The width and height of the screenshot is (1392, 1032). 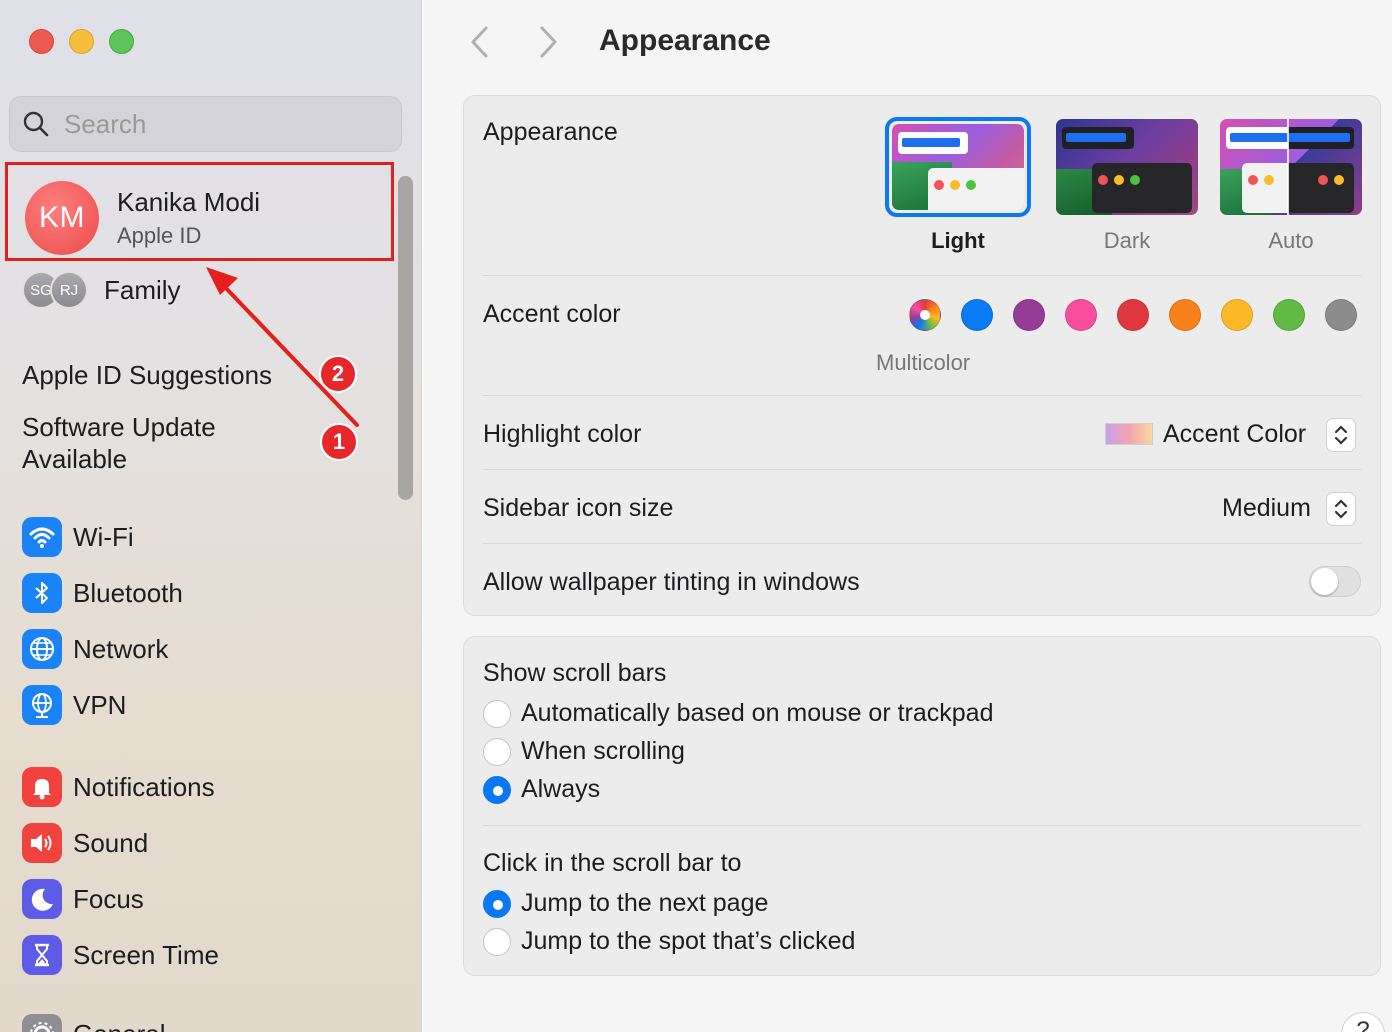 I want to click on gear-icon, so click(x=42, y=1023).